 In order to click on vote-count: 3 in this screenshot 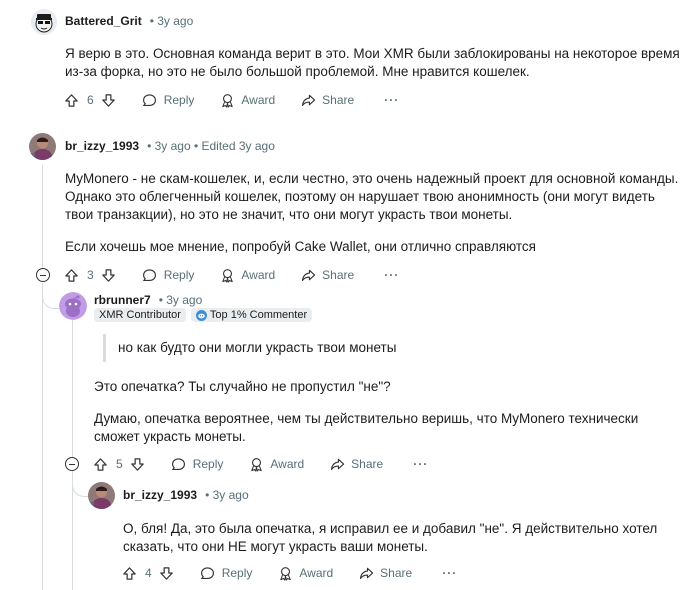, I will do `click(90, 275)`.